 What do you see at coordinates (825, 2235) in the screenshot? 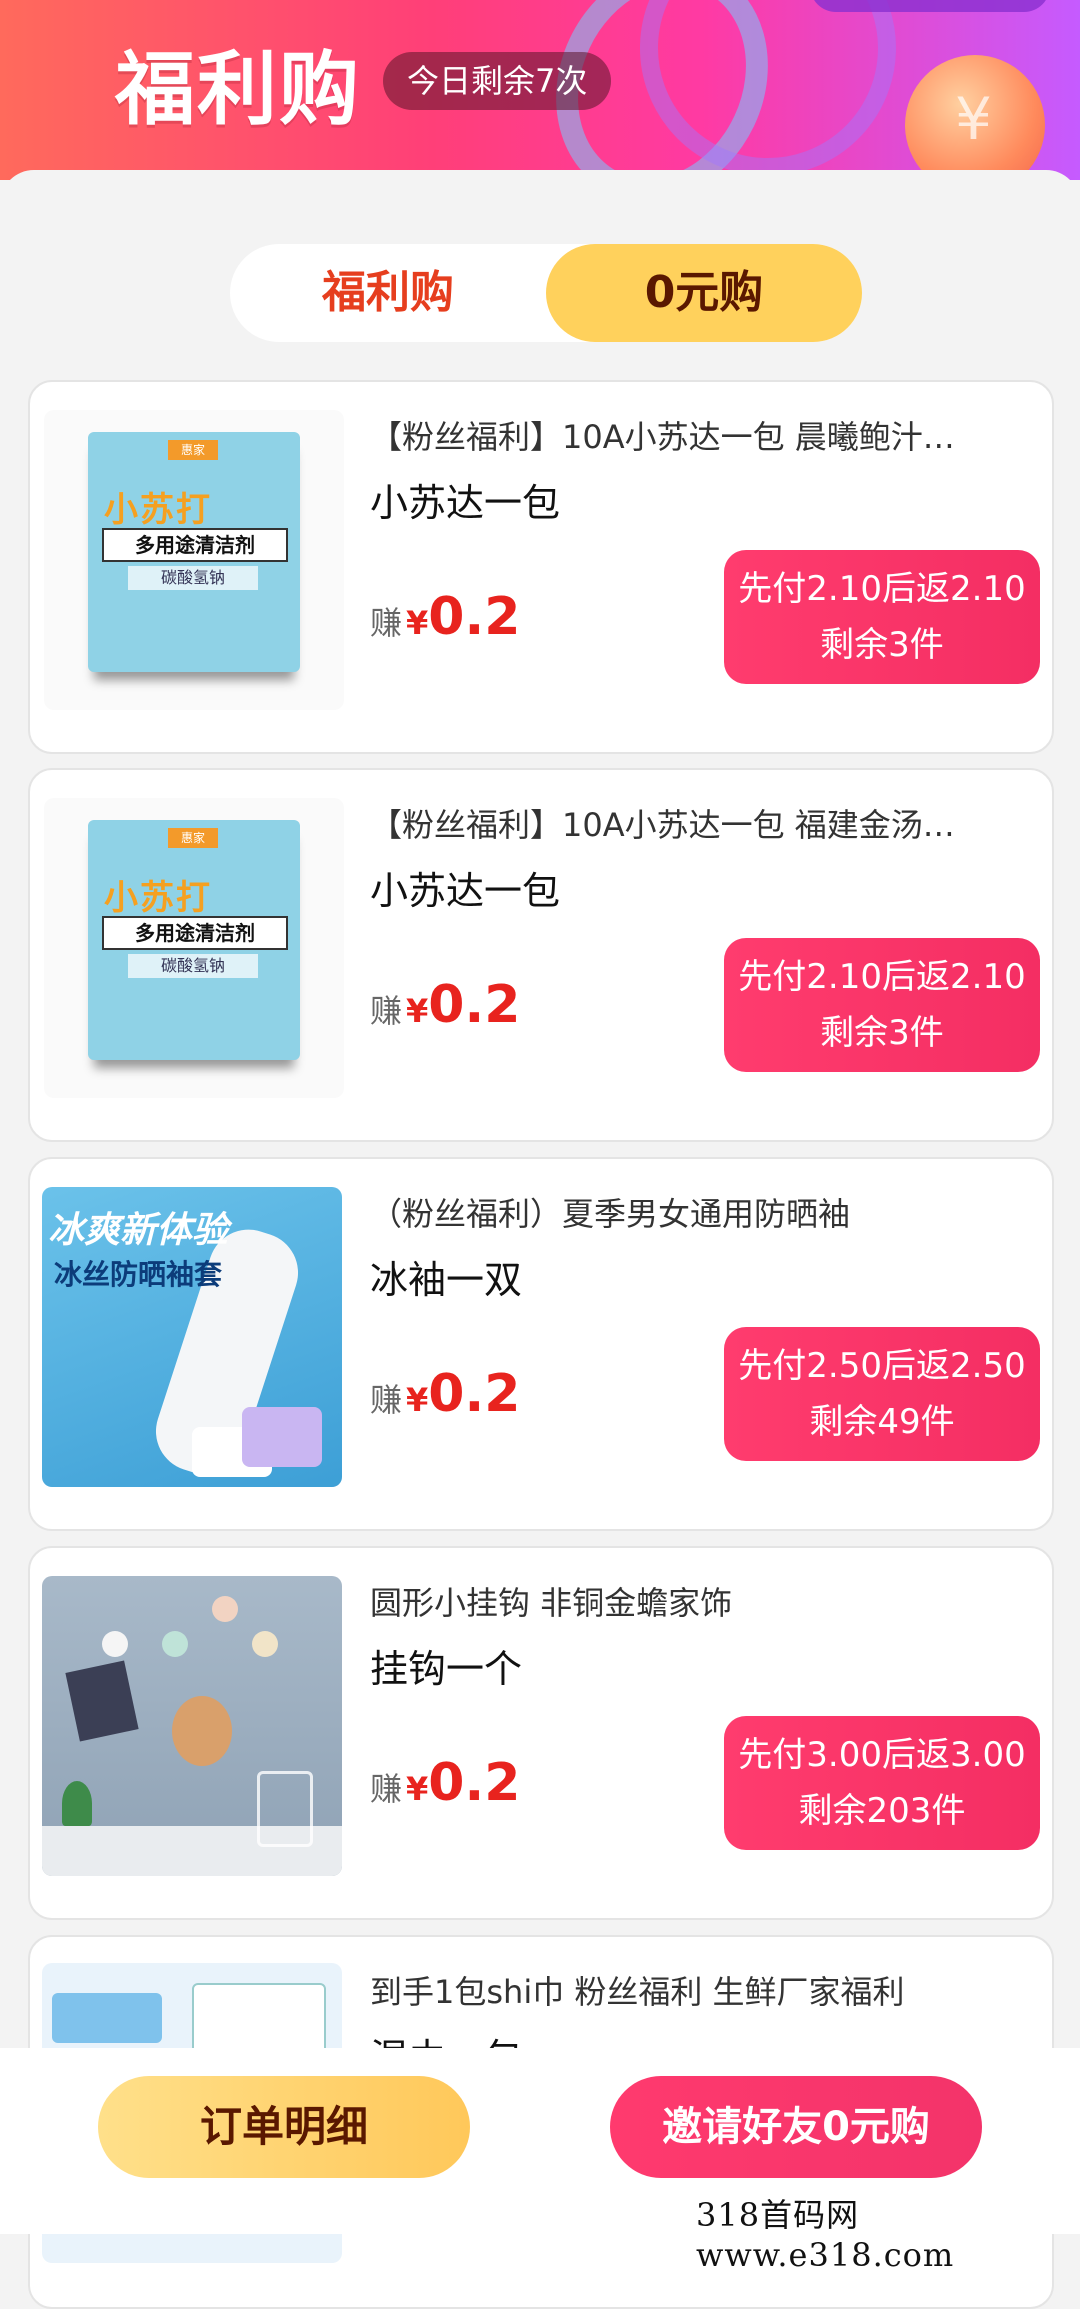
I see `watermark: 318首码网 www.e318.com` at bounding box center [825, 2235].